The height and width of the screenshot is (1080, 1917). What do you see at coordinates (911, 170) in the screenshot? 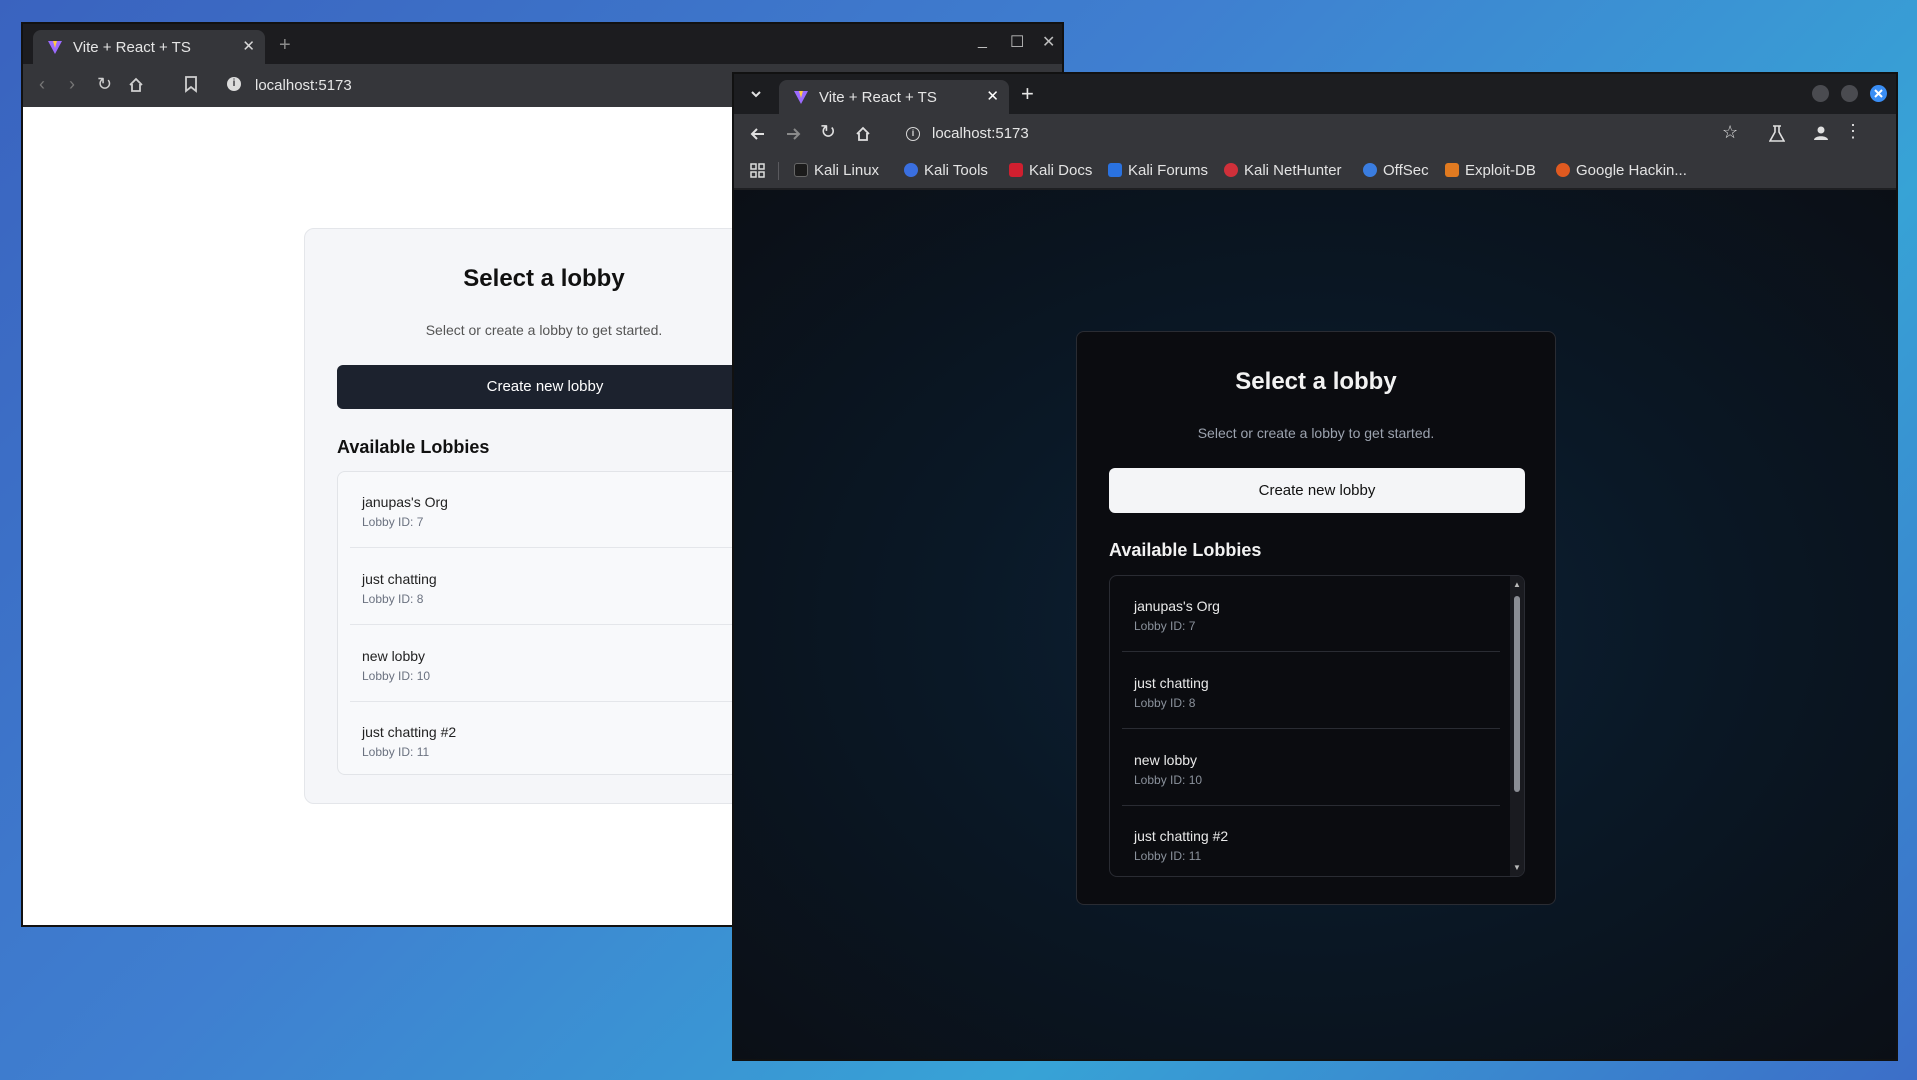
I see `kali-tools-icon` at bounding box center [911, 170].